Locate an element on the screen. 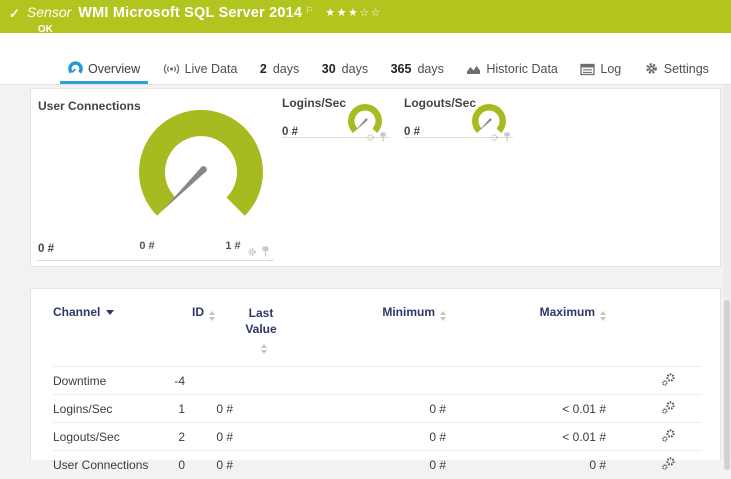 The width and height of the screenshot is (731, 479). tab-overview: Overview is located at coordinates (104, 69).